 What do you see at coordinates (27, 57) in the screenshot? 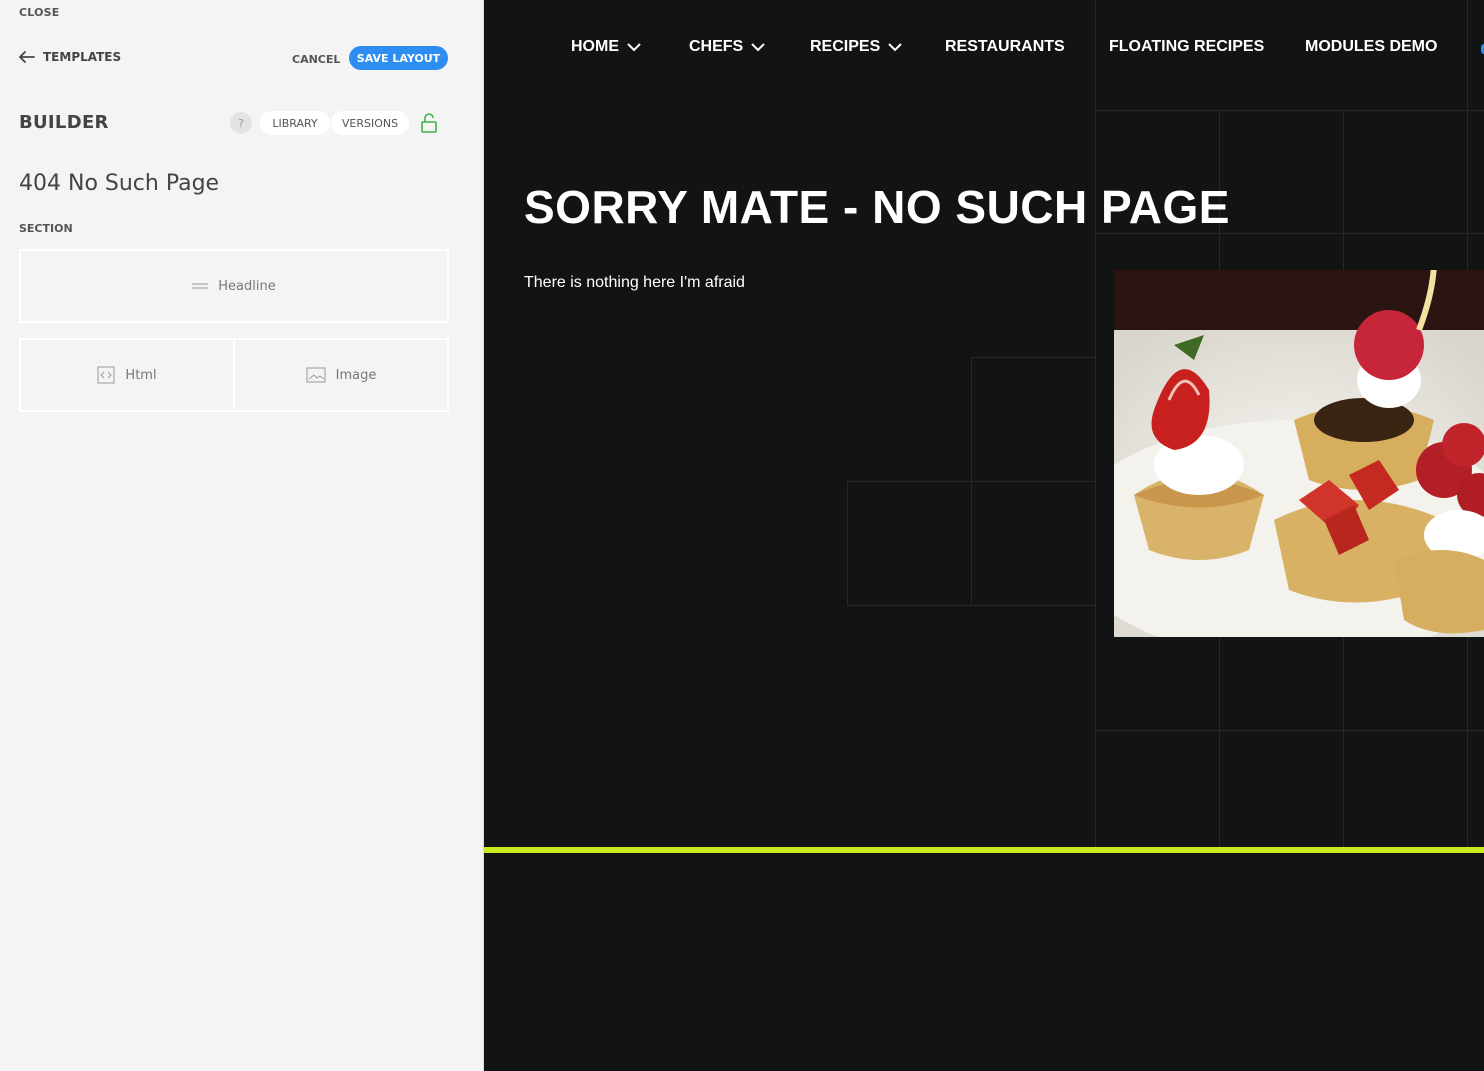
I see `arrow-left-icon` at bounding box center [27, 57].